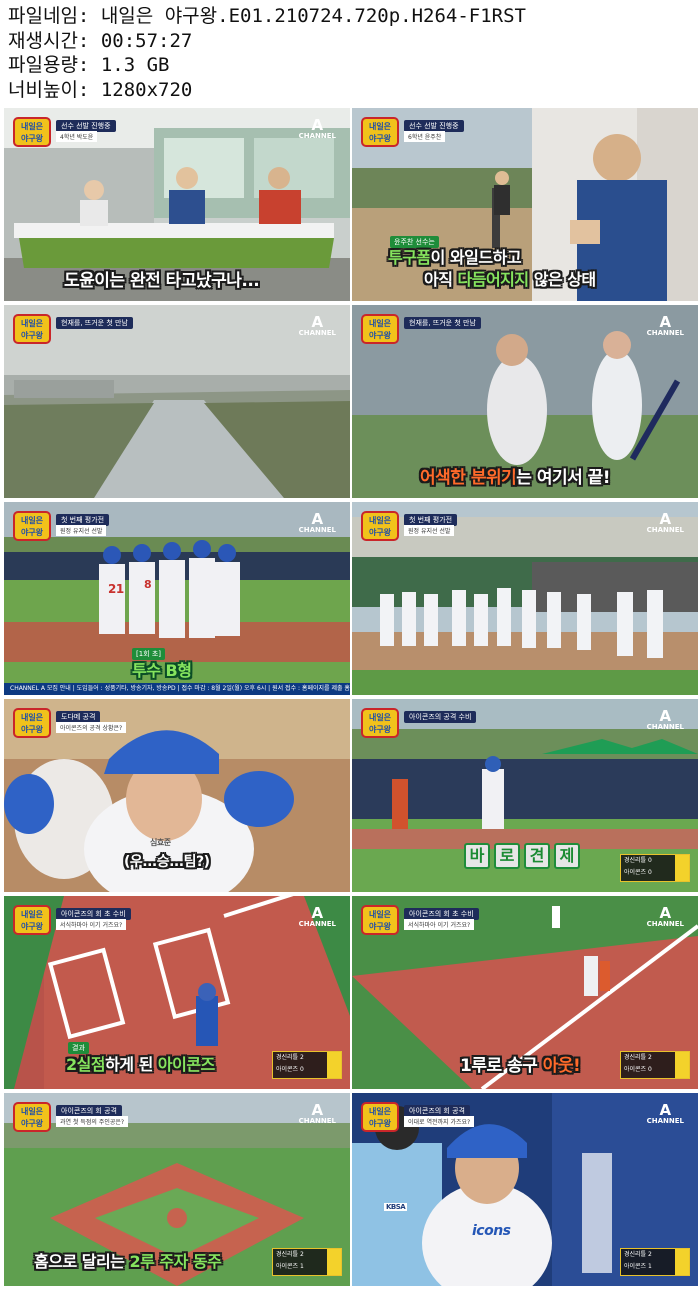 Image resolution: width=700 pixels, height=1290 pixels. What do you see at coordinates (442, 323) in the screenshot?
I see `thumb4-tag: 현재를, 뜨거운 첫 만남` at bounding box center [442, 323].